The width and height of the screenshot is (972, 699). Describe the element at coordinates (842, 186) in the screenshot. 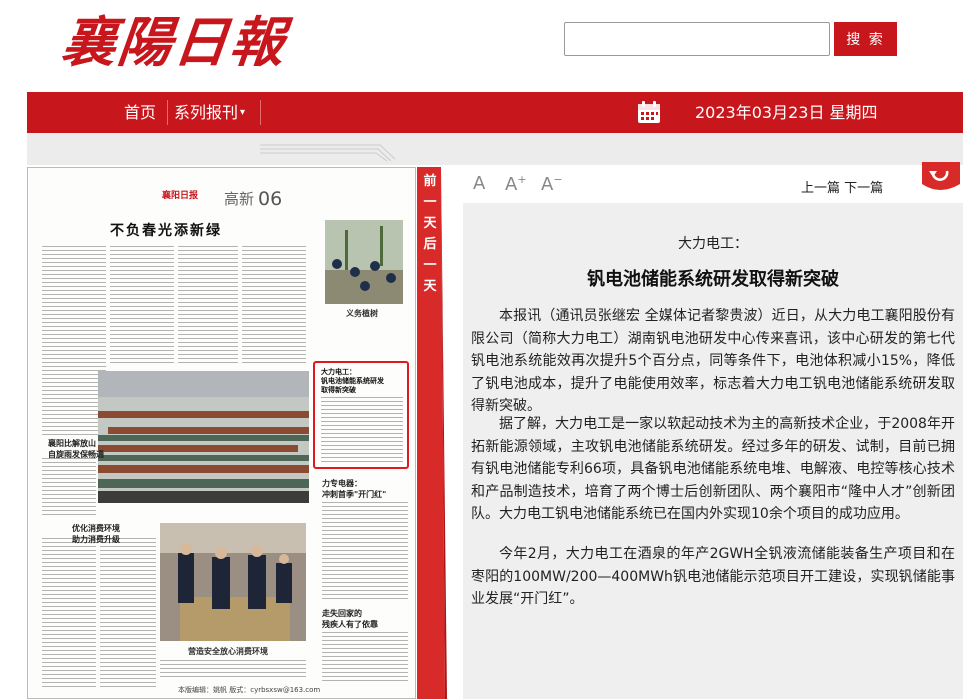

I see `prev-next-article-links: 上一篇 下一篇` at that location.